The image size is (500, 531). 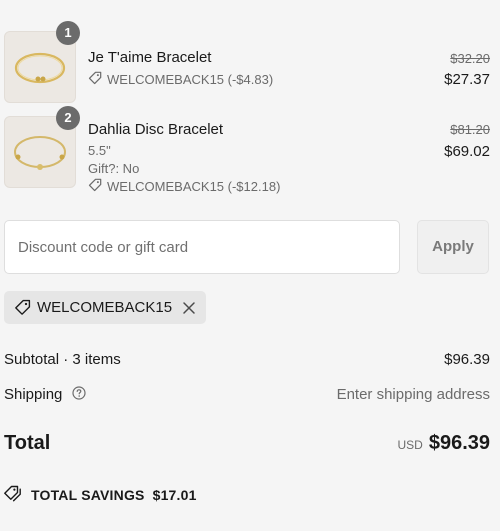 What do you see at coordinates (467, 151) in the screenshot?
I see `item-price: $69.02` at bounding box center [467, 151].